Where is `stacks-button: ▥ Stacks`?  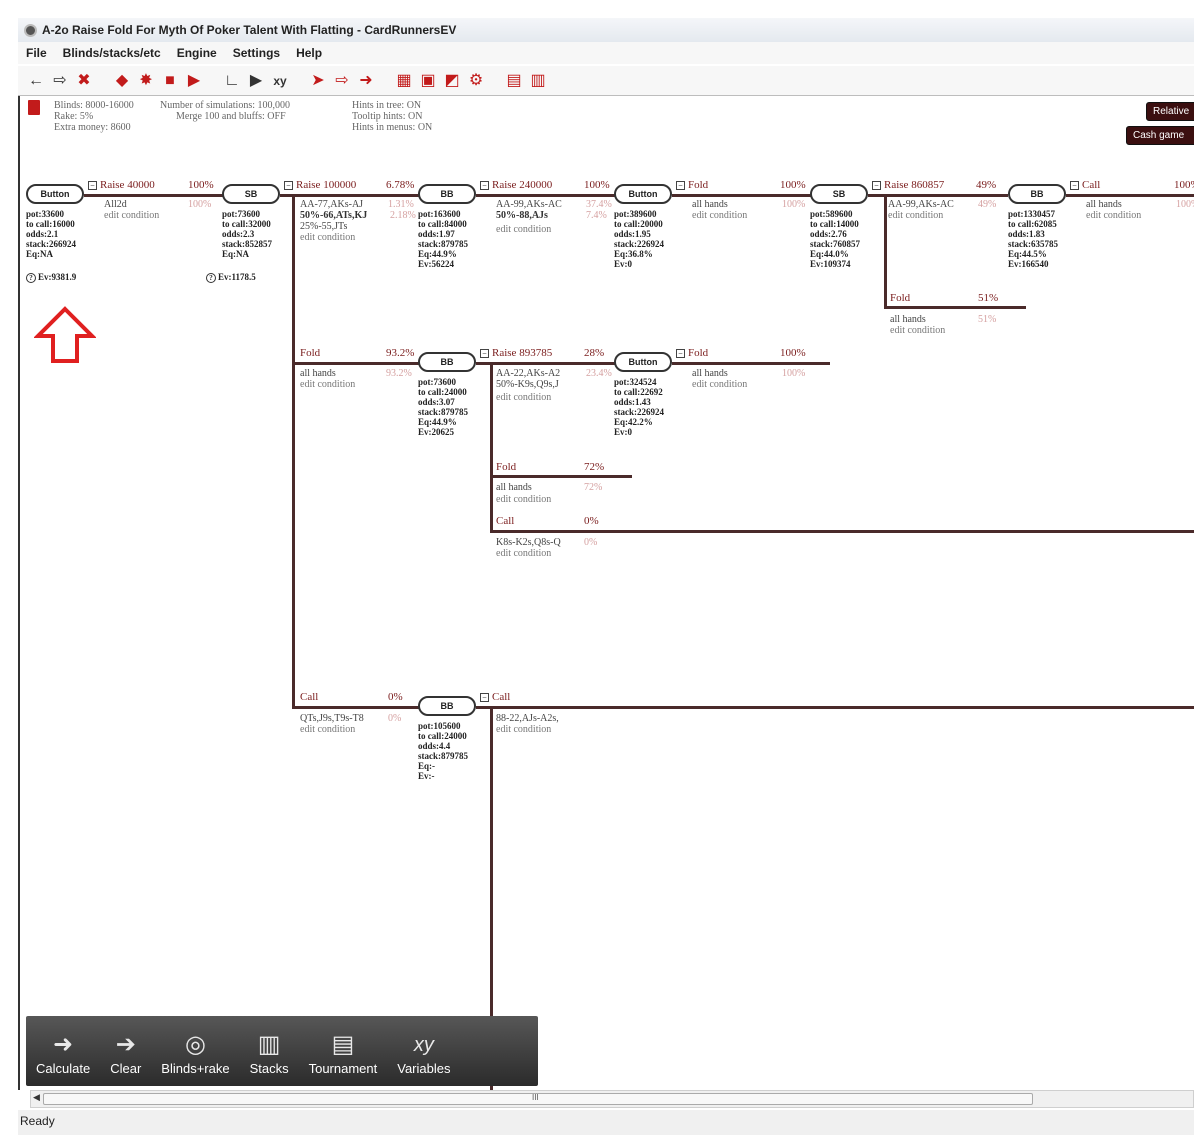
stacks-button: ▥ Stacks is located at coordinates (269, 1053).